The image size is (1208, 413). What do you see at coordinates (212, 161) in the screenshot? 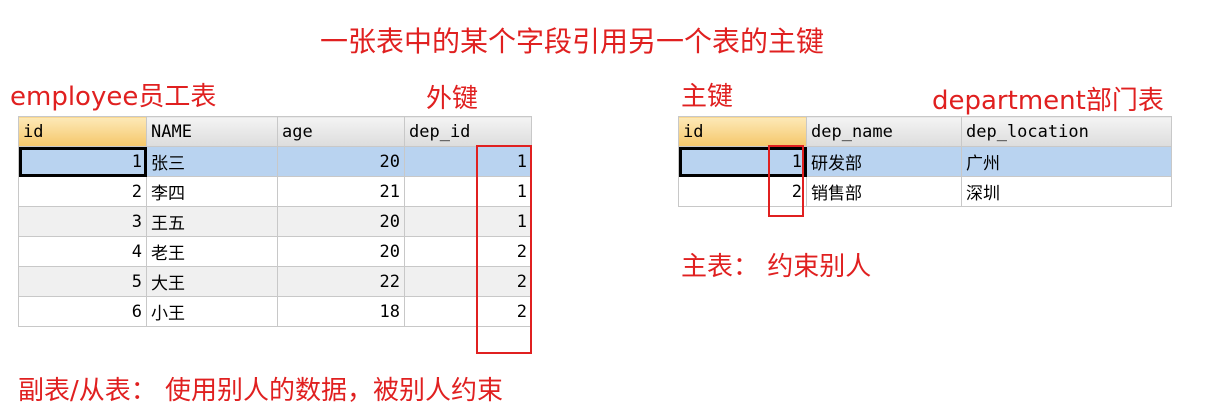
I see `employee-cell-name: 张三` at bounding box center [212, 161].